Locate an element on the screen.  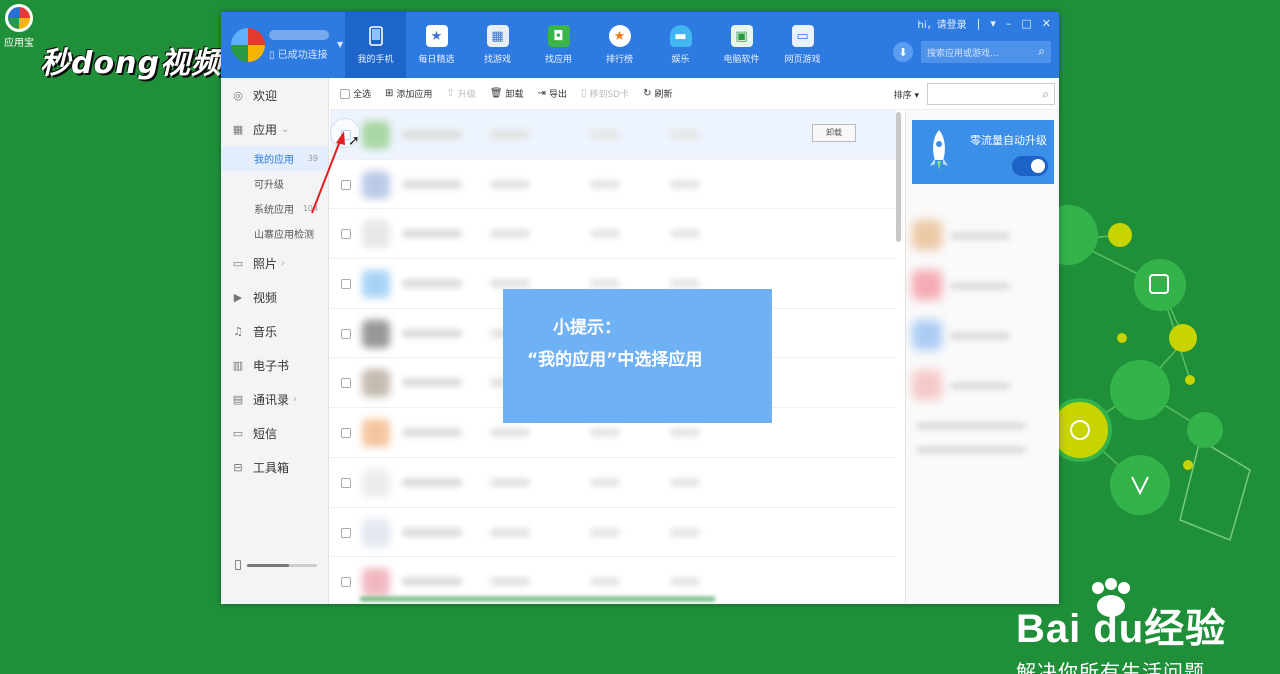
select-all-checkbox: 全选 is located at coordinates (355, 93).